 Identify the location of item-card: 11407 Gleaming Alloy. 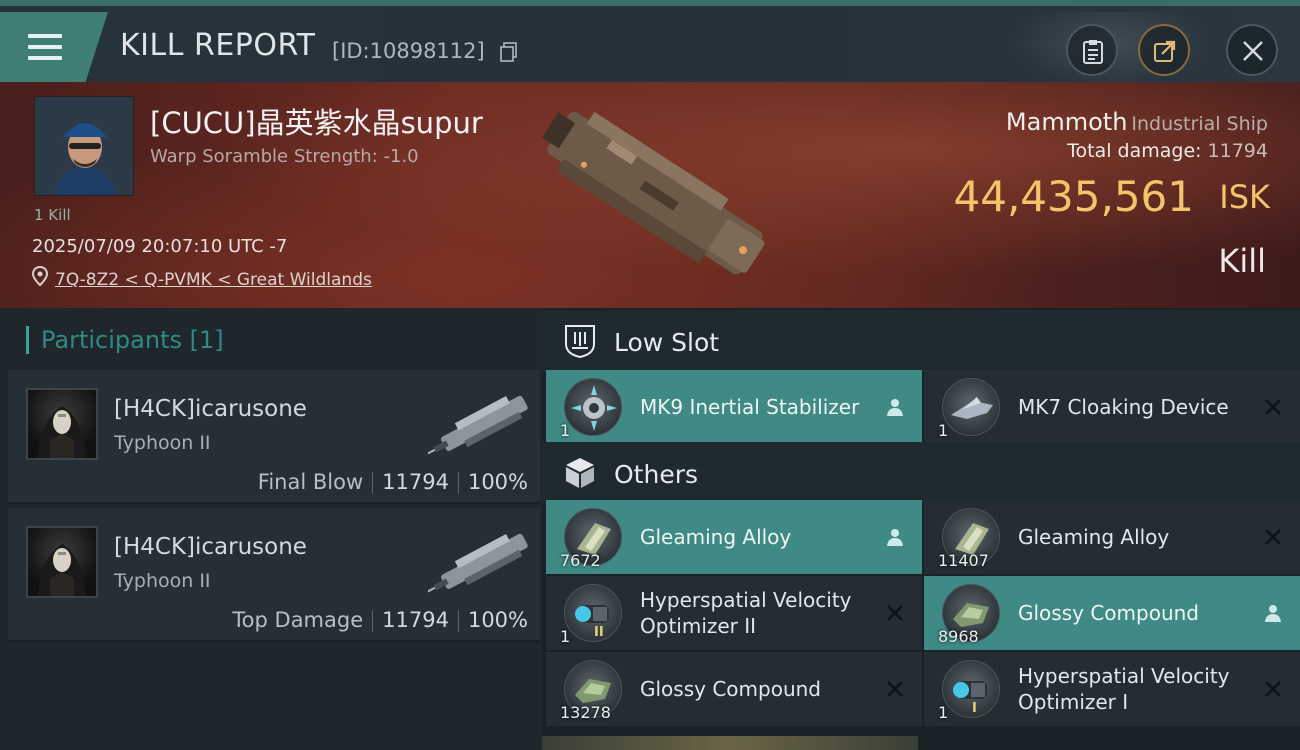
(1112, 537).